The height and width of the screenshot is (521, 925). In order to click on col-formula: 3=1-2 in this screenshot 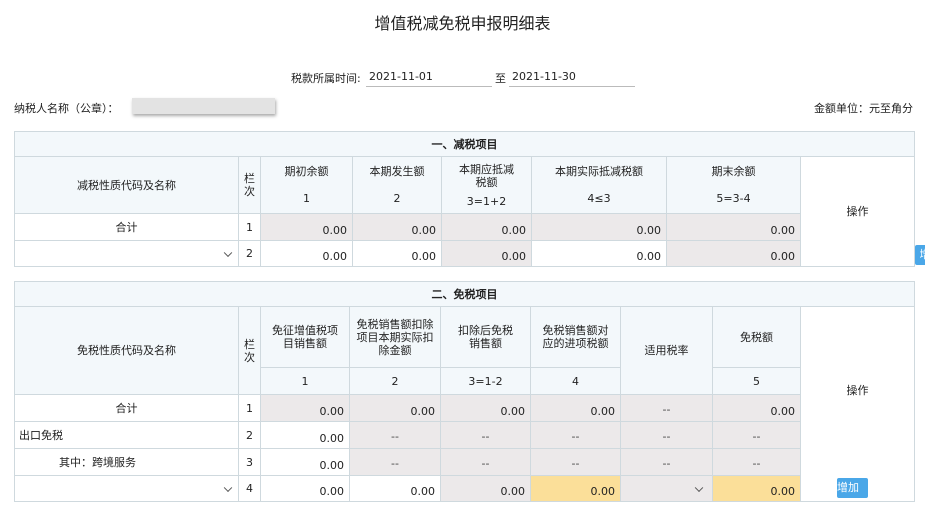, I will do `click(485, 381)`.